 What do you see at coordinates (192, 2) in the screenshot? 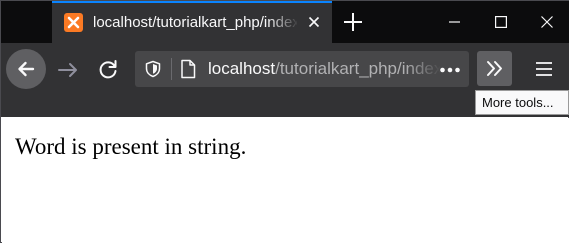
I see `active-tab-indicator` at bounding box center [192, 2].